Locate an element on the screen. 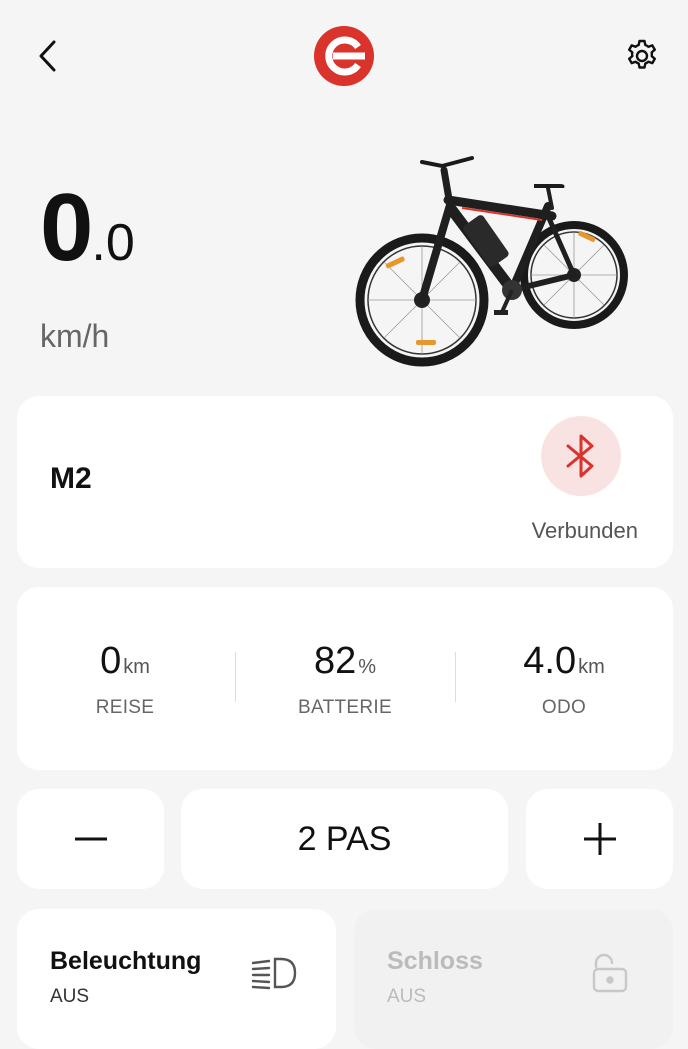 This screenshot has width=688, height=1049. stat-odo: 4.0 km ODO is located at coordinates (564, 679).